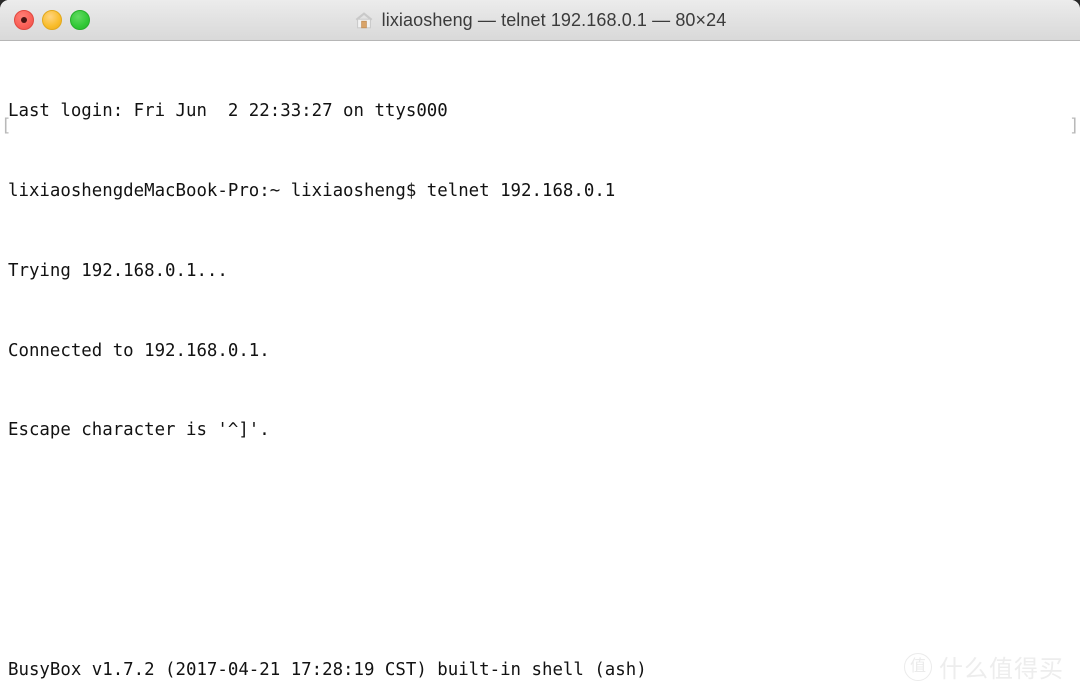 Image resolution: width=1080 pixels, height=693 pixels. I want to click on maximize-button, so click(80, 20).